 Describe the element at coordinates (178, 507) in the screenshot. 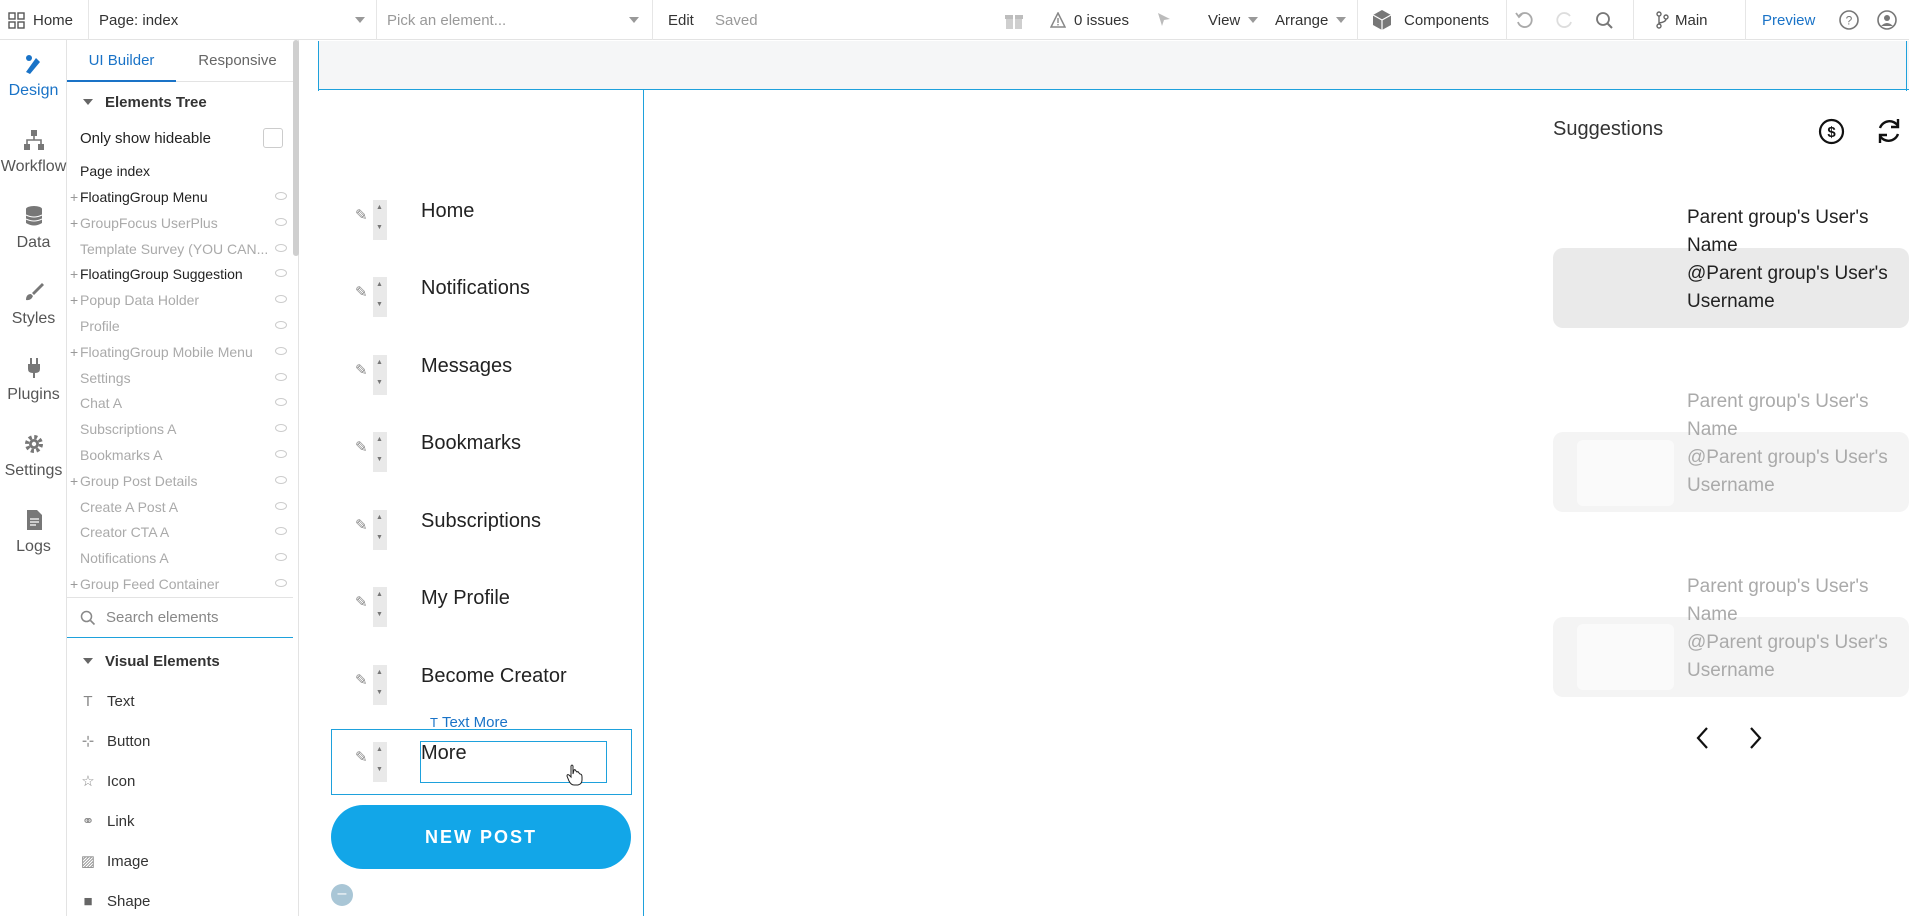

I see `tree-item: Create A Post A` at that location.